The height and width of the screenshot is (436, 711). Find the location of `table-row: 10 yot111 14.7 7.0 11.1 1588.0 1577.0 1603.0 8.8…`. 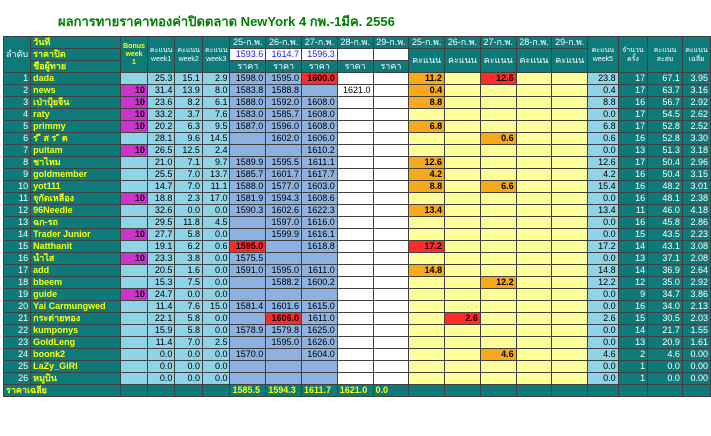

table-row: 10 yot111 14.7 7.0 11.1 1588.0 1577.0 1603.0 8.8… is located at coordinates (356, 186).